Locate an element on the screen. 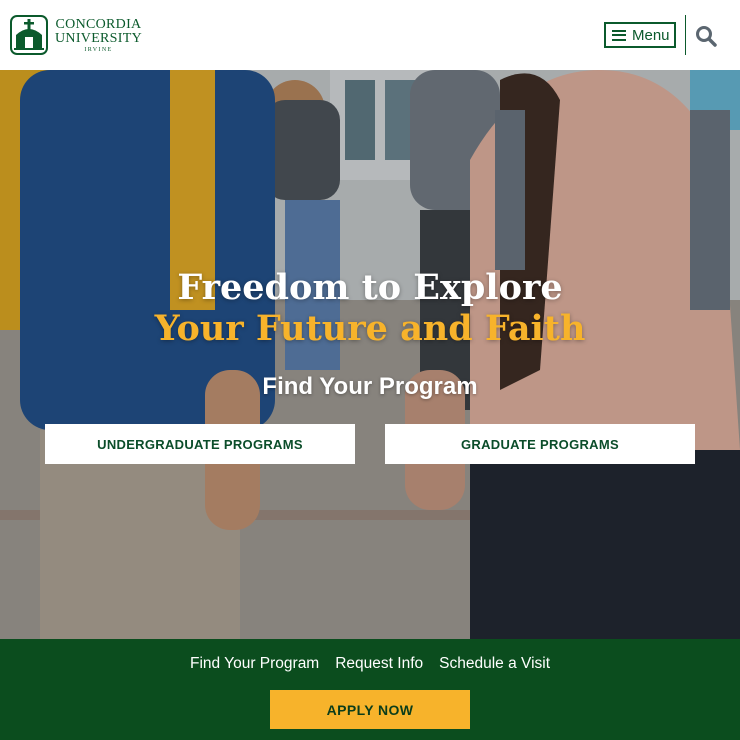 This screenshot has height=740, width=740. schedule-visit-link: Schedule a Visit is located at coordinates (494, 664).